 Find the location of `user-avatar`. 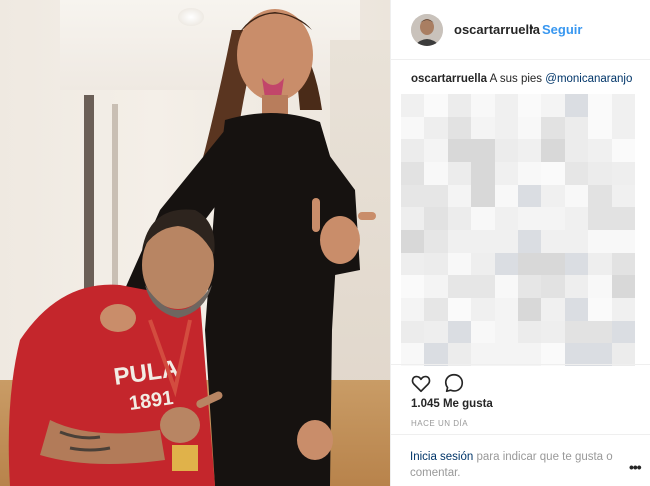

user-avatar is located at coordinates (427, 30).